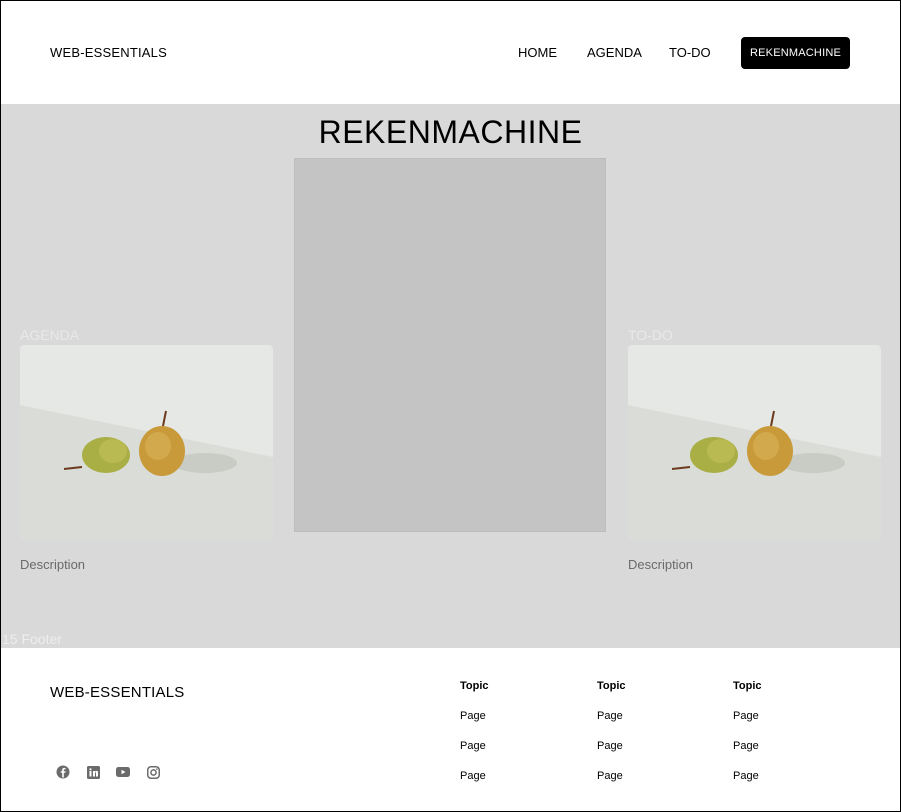 The width and height of the screenshot is (901, 812). What do you see at coordinates (63, 772) in the screenshot?
I see `facebook-icon` at bounding box center [63, 772].